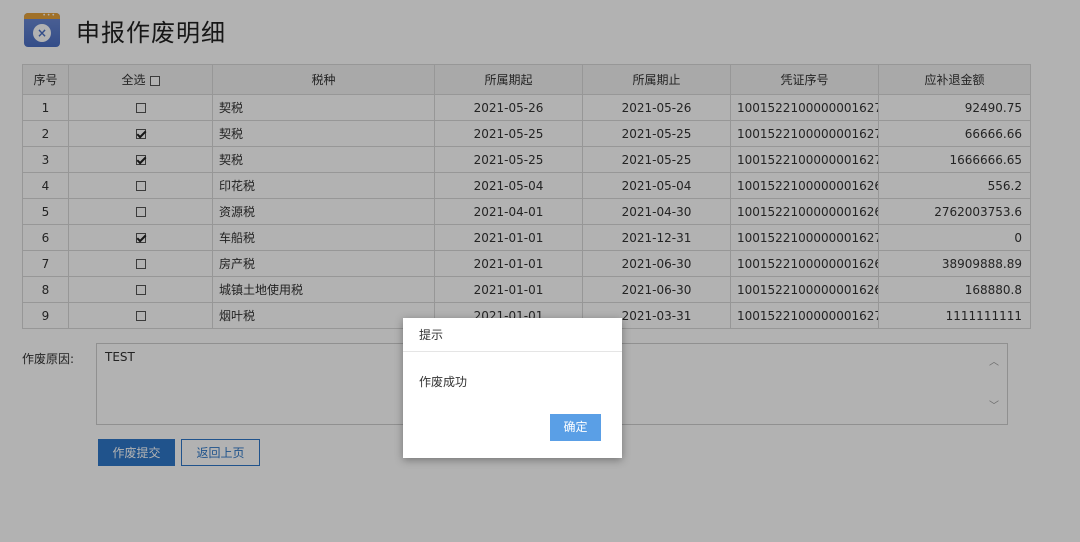 The width and height of the screenshot is (1080, 542). What do you see at coordinates (443, 382) in the screenshot?
I see `dialog-message: 作废成功` at bounding box center [443, 382].